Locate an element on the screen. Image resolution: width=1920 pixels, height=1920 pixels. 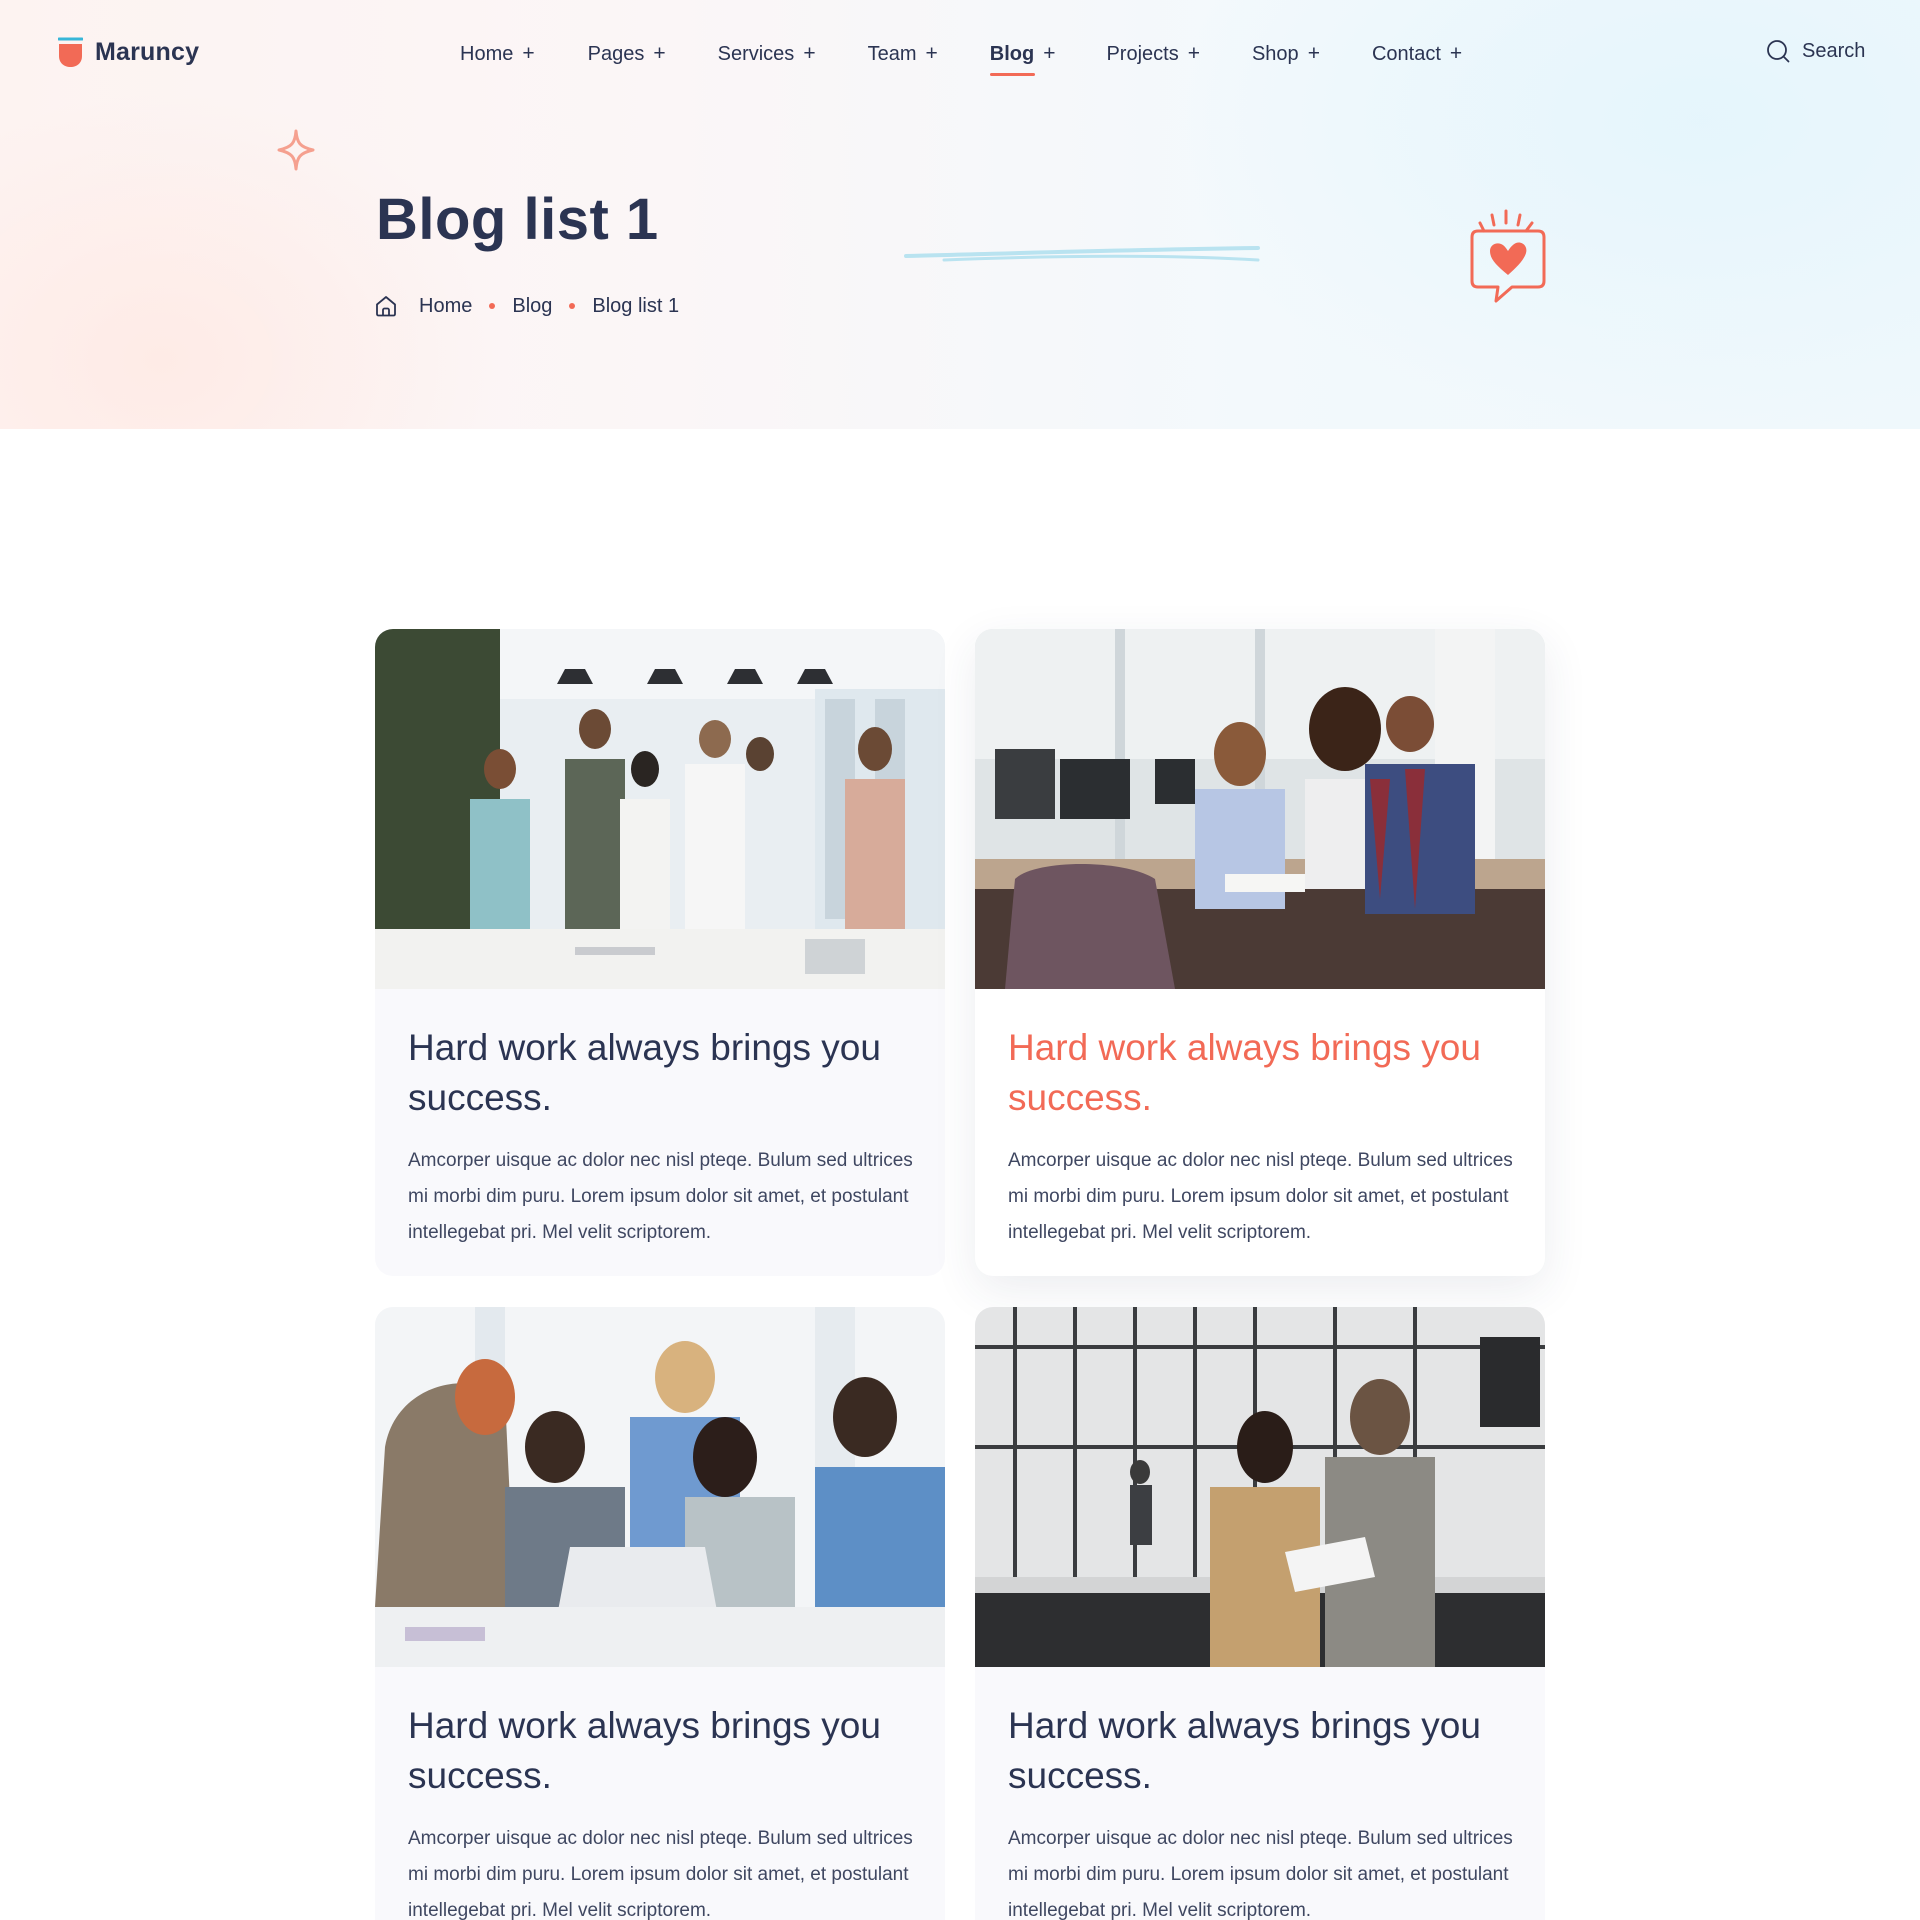
nav-item-label: Team is located at coordinates (892, 53).